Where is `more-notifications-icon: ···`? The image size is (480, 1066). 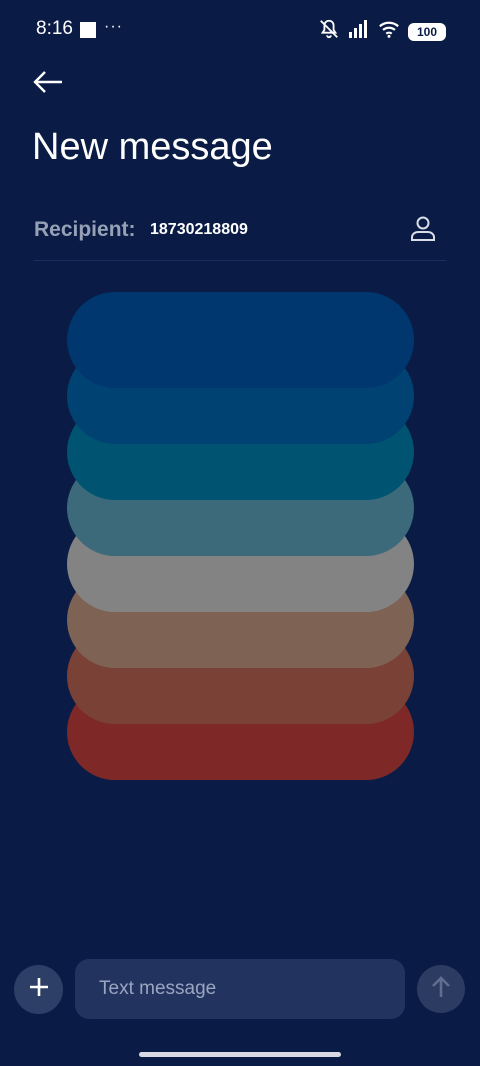
more-notifications-icon: ··· is located at coordinates (113, 26).